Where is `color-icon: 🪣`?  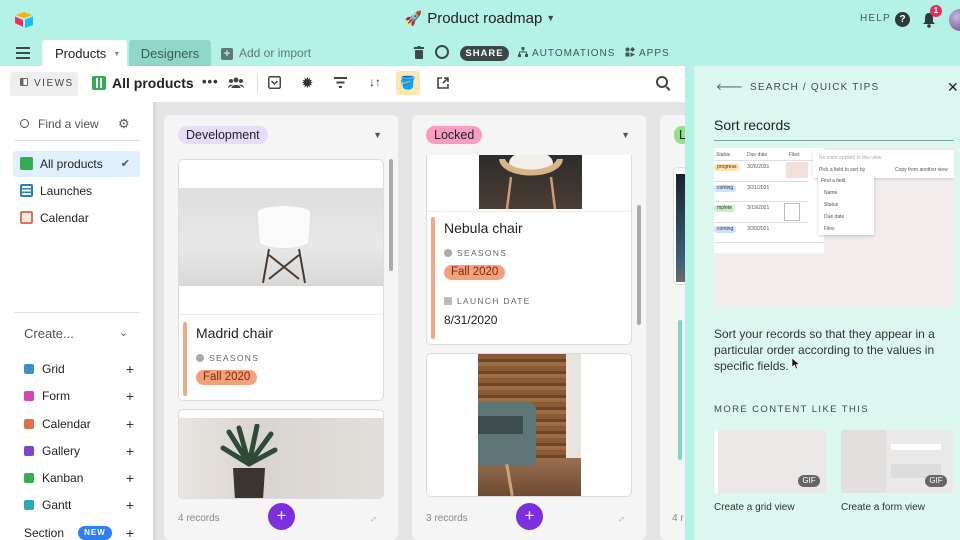
color-icon: 🪣 is located at coordinates (408, 83).